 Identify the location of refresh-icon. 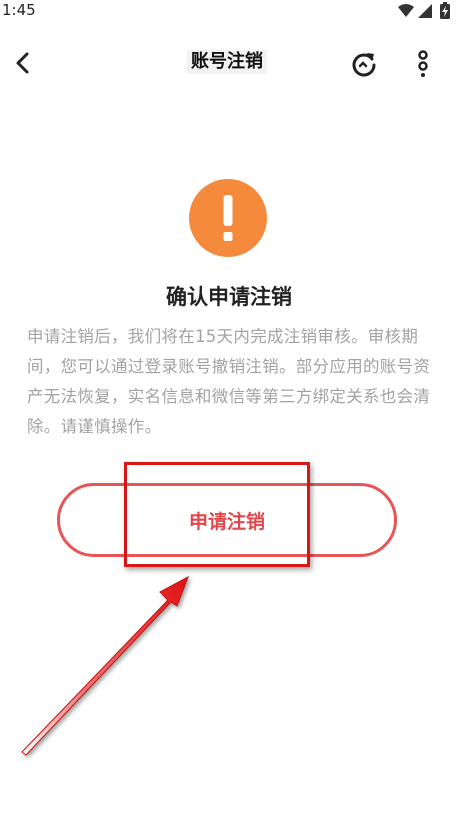
(364, 65).